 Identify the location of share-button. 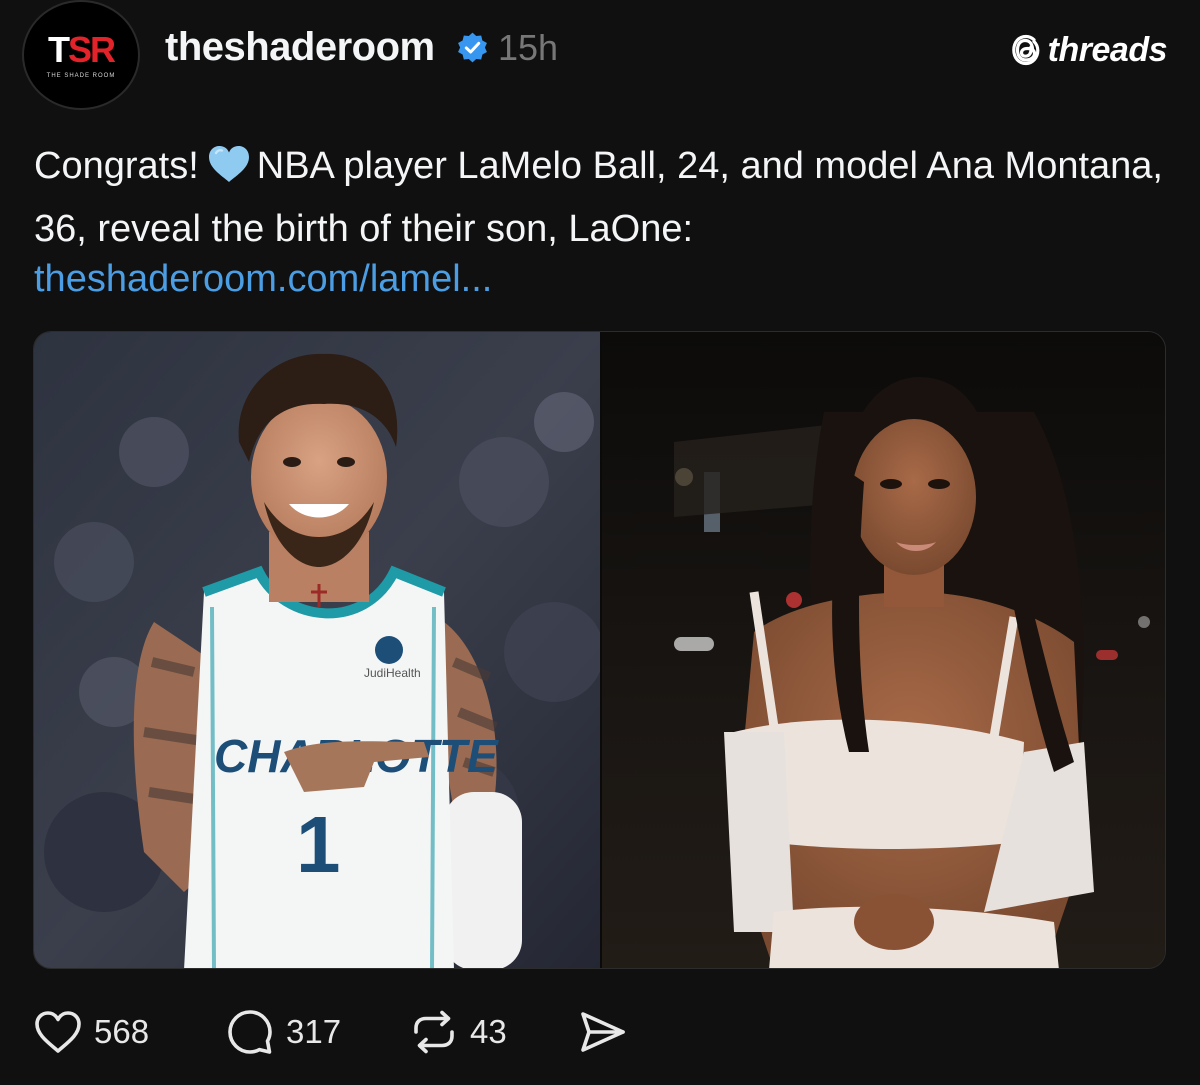
(603, 1032).